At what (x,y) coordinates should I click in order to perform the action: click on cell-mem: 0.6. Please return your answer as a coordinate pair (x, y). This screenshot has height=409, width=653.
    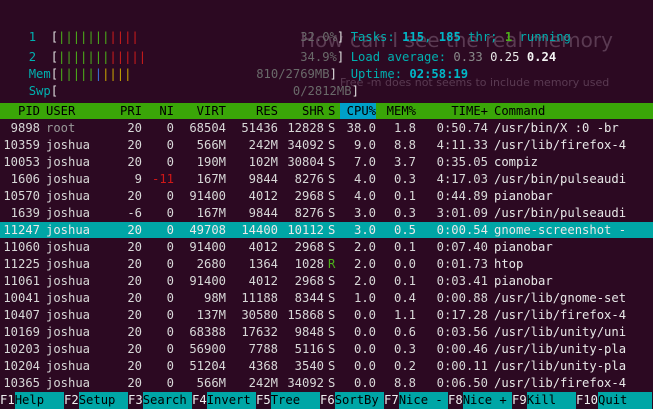
    Looking at the image, I should click on (404, 332).